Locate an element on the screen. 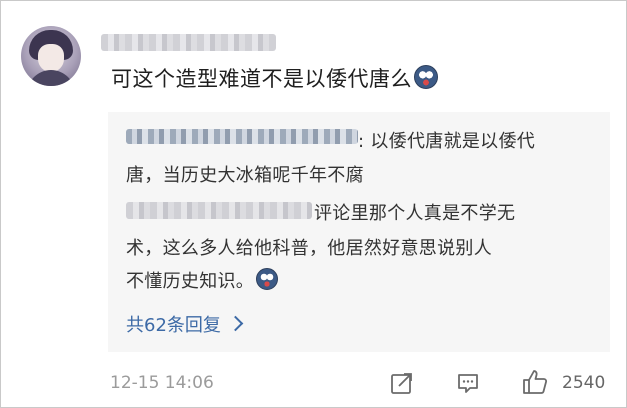  share-icon is located at coordinates (402, 383).